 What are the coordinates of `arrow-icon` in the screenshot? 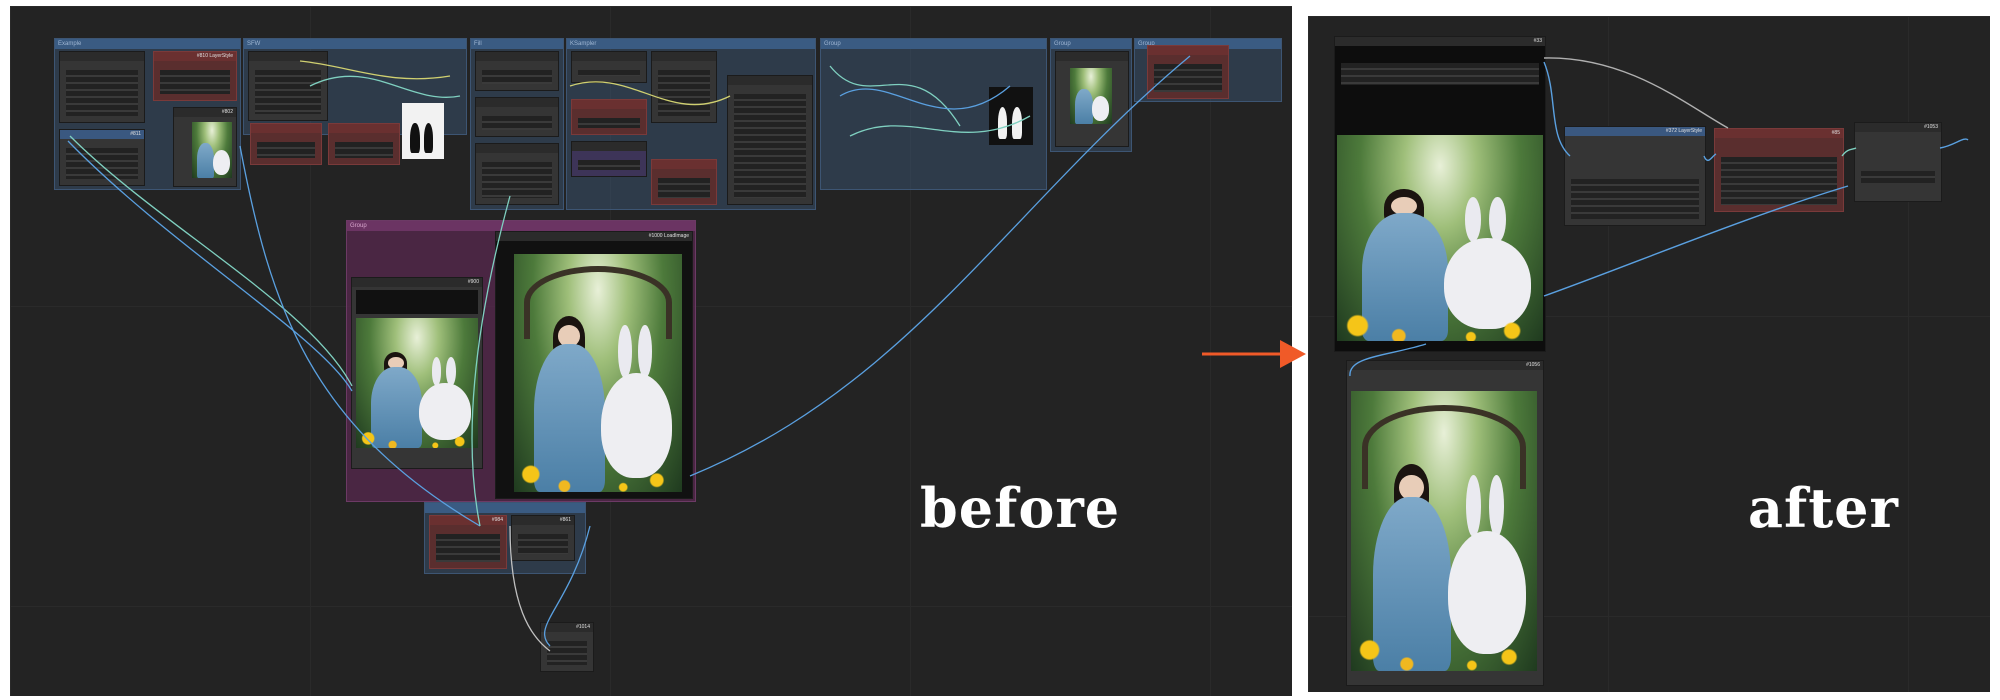 It's located at (1254, 354).